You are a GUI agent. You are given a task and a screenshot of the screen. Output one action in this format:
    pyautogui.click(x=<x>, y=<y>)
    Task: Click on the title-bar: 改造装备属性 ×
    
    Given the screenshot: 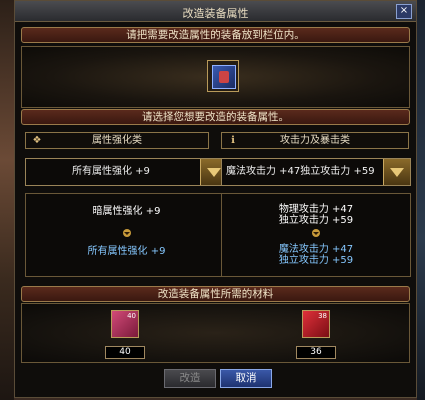 What is the action you would take?
    pyautogui.click(x=215, y=11)
    